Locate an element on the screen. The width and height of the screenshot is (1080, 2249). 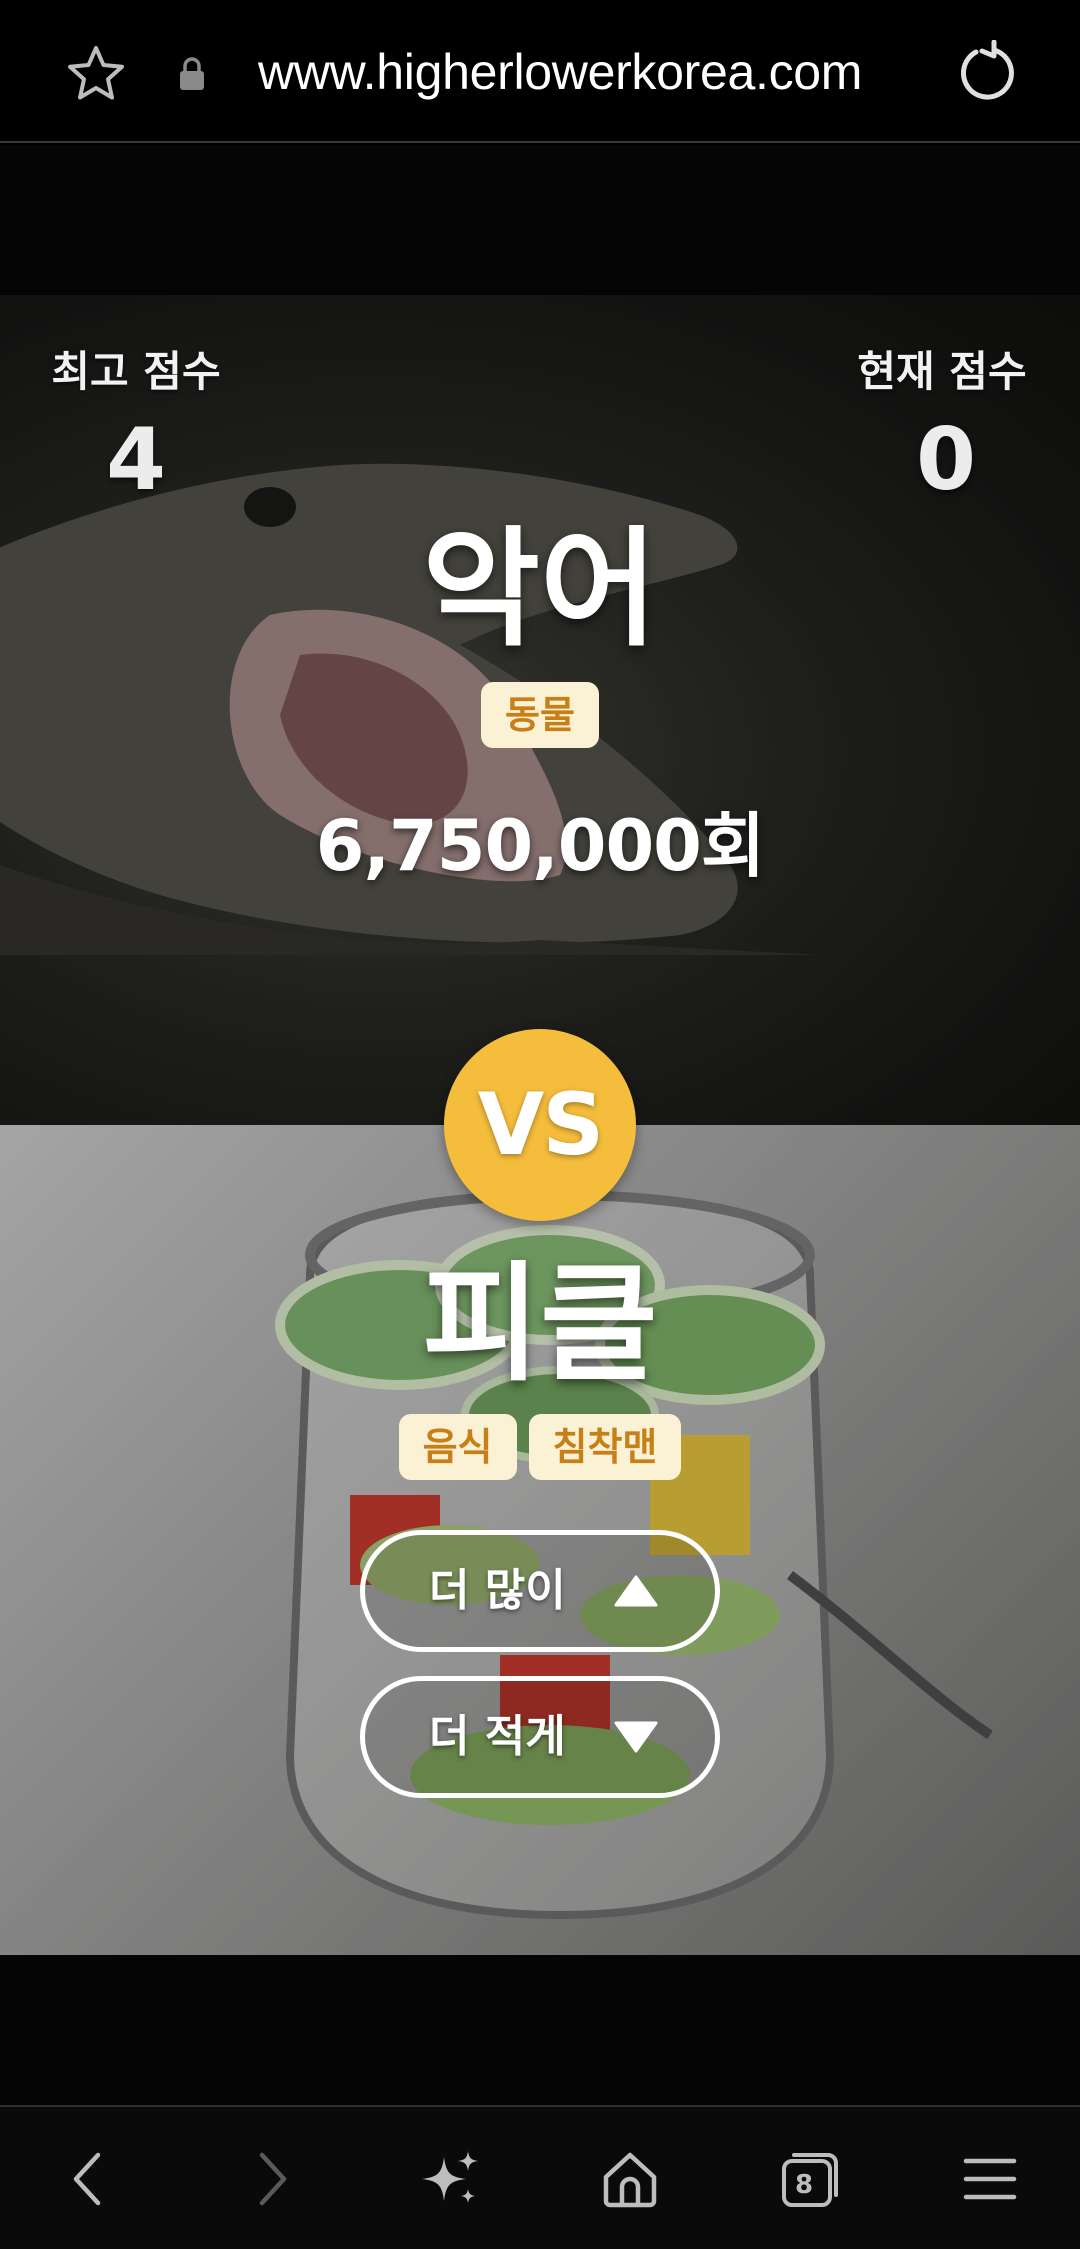
best-score-label: 최고 점수 is located at coordinates (136, 371).